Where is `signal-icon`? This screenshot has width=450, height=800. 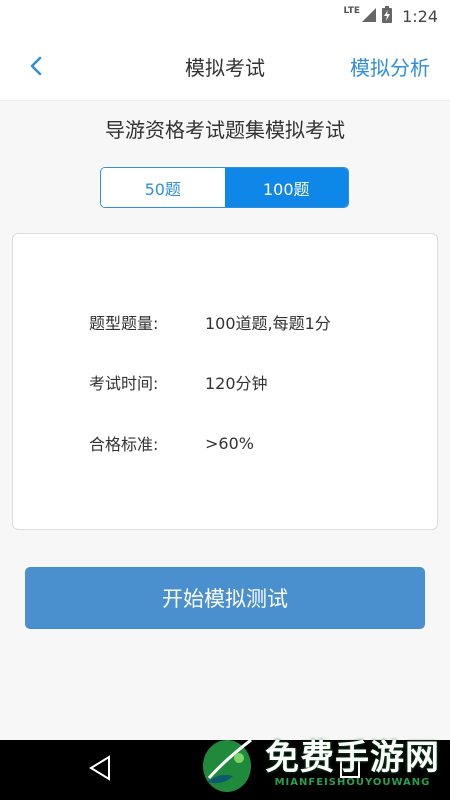 signal-icon is located at coordinates (369, 16).